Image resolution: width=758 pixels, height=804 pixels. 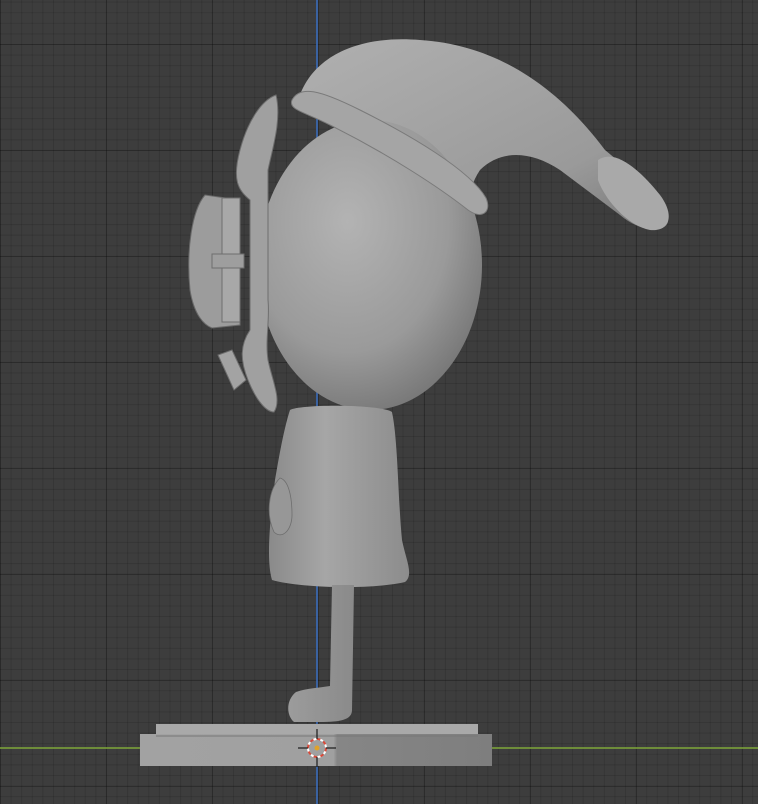 What do you see at coordinates (321, 653) in the screenshot?
I see `leg-mesh` at bounding box center [321, 653].